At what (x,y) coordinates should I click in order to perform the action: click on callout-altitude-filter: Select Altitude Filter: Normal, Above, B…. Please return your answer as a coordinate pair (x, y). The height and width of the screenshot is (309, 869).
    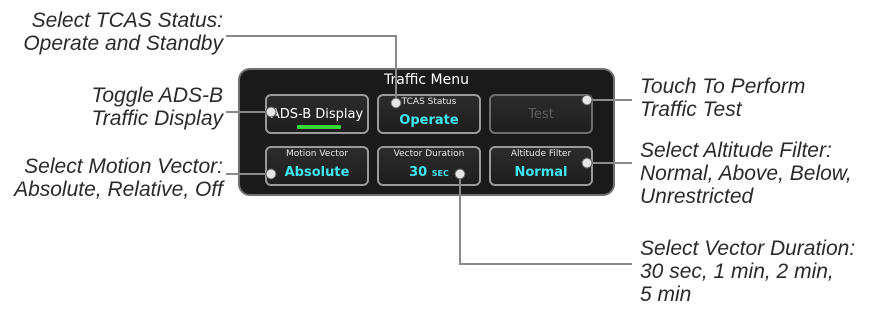
    Looking at the image, I should click on (746, 173).